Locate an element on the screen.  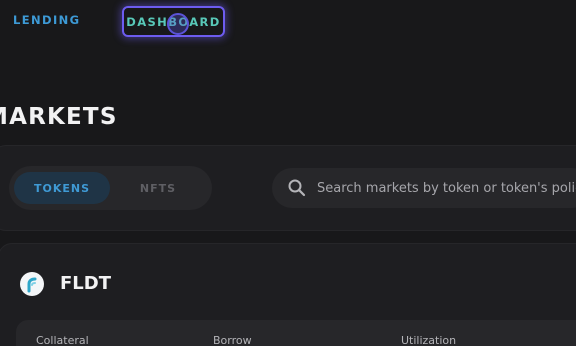
search-icon is located at coordinates (297, 188).